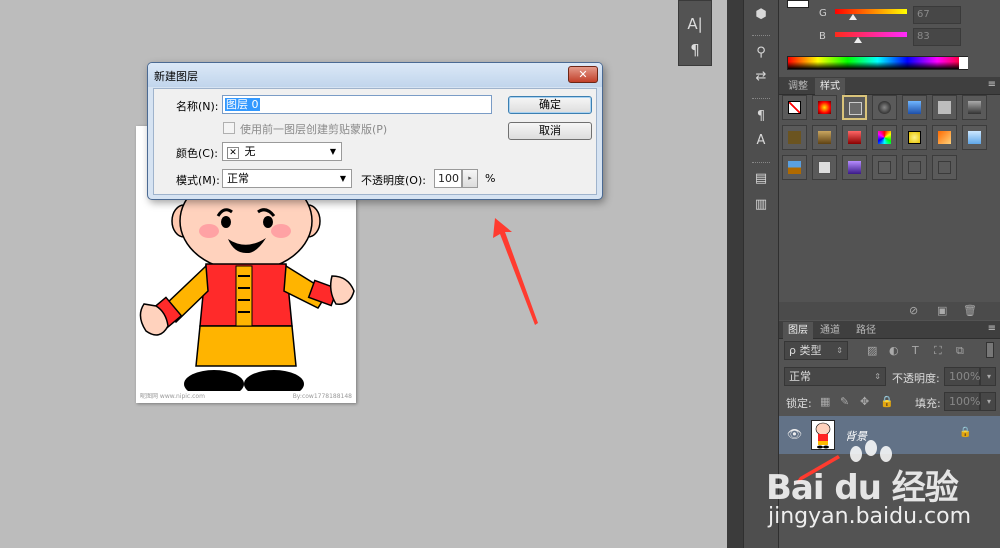 The height and width of the screenshot is (548, 1000). What do you see at coordinates (798, 4) in the screenshot?
I see `foreground-swatch` at bounding box center [798, 4].